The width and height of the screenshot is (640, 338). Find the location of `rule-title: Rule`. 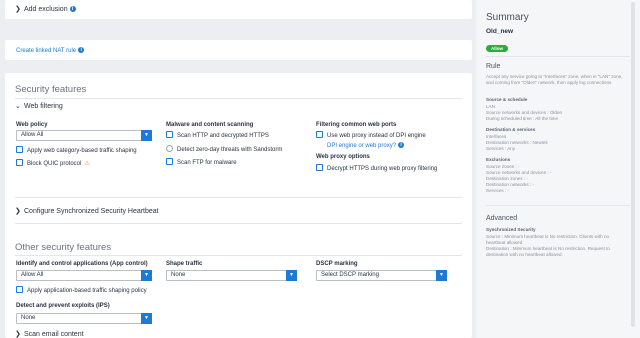

rule-title: Rule is located at coordinates (493, 66).